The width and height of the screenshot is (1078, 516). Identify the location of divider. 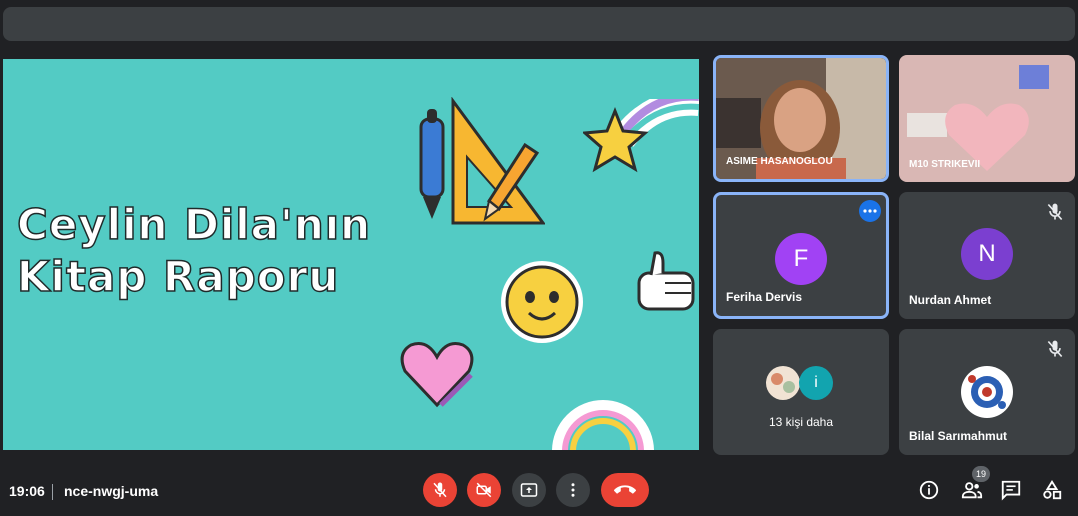
(52, 492).